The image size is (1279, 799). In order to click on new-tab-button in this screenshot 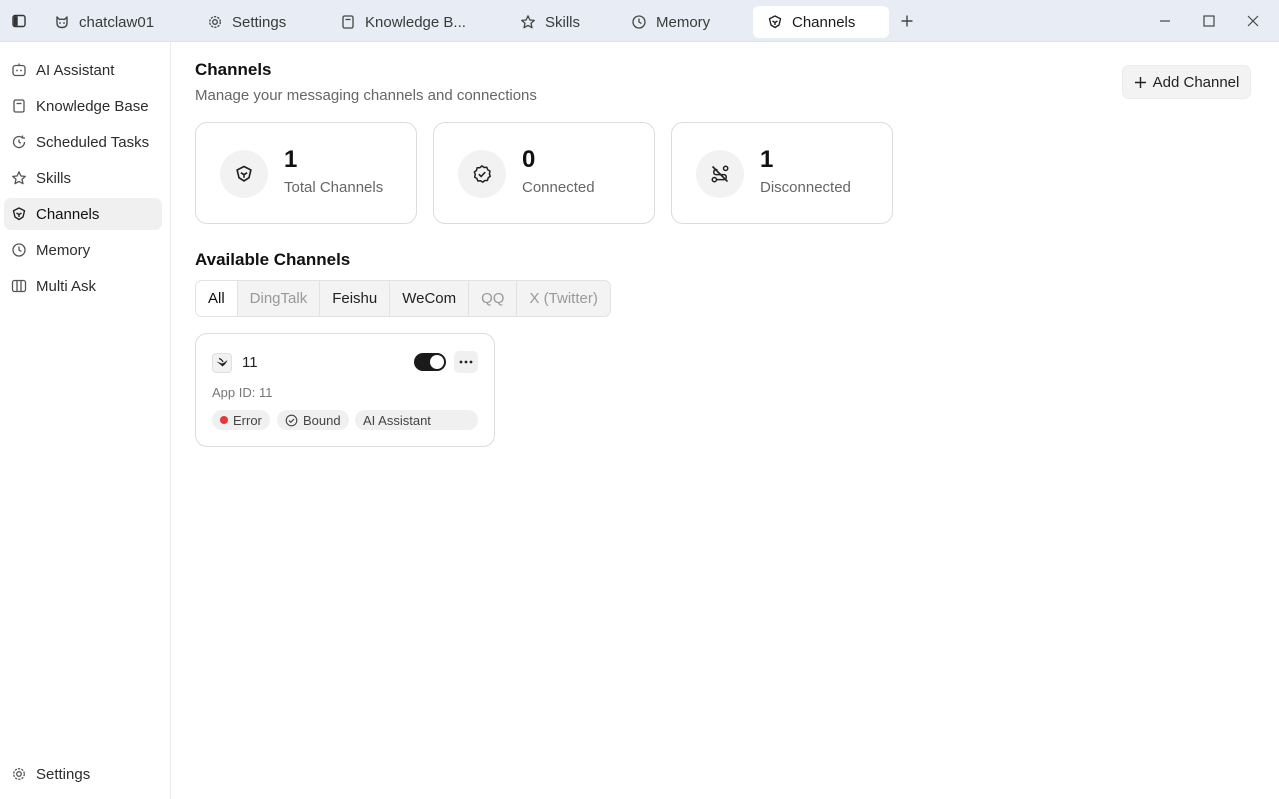, I will do `click(907, 21)`.